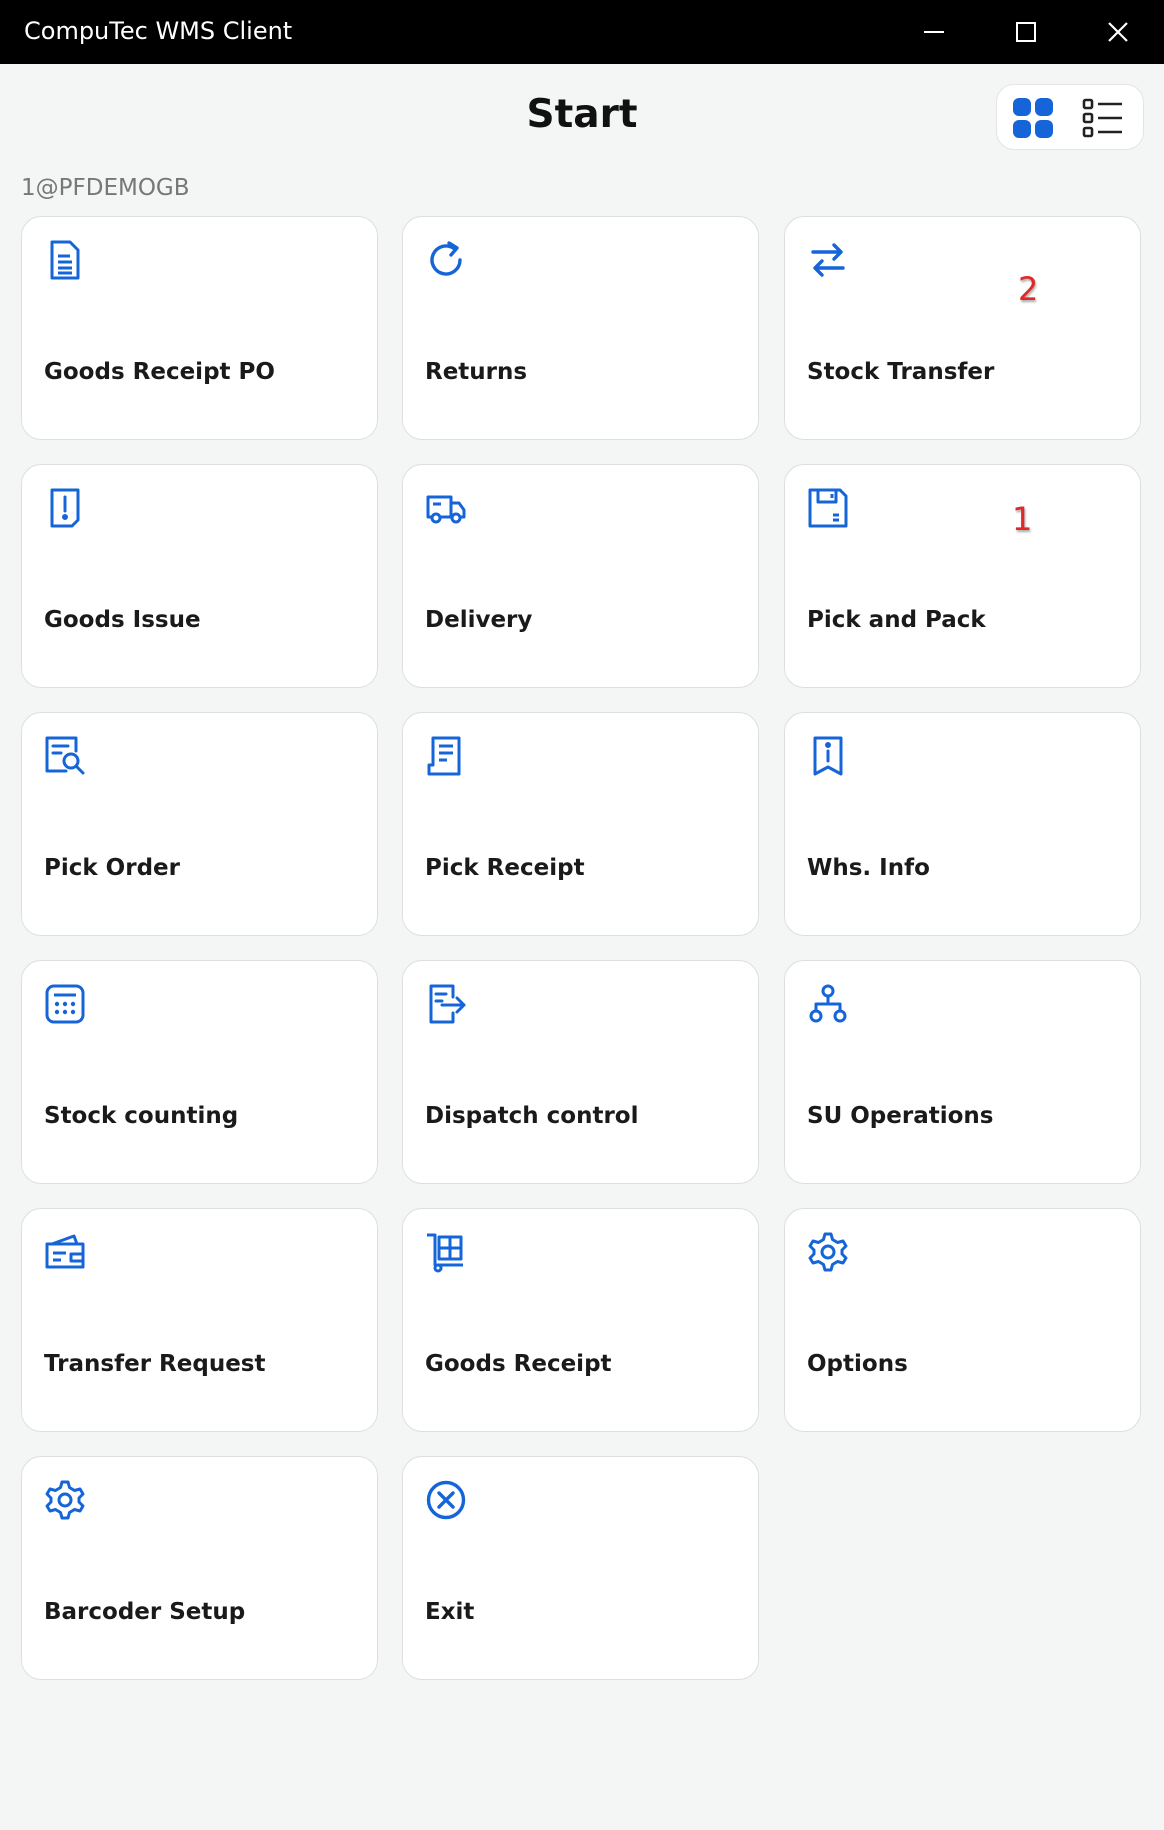 The height and width of the screenshot is (1830, 1164). I want to click on minimize-button, so click(934, 32).